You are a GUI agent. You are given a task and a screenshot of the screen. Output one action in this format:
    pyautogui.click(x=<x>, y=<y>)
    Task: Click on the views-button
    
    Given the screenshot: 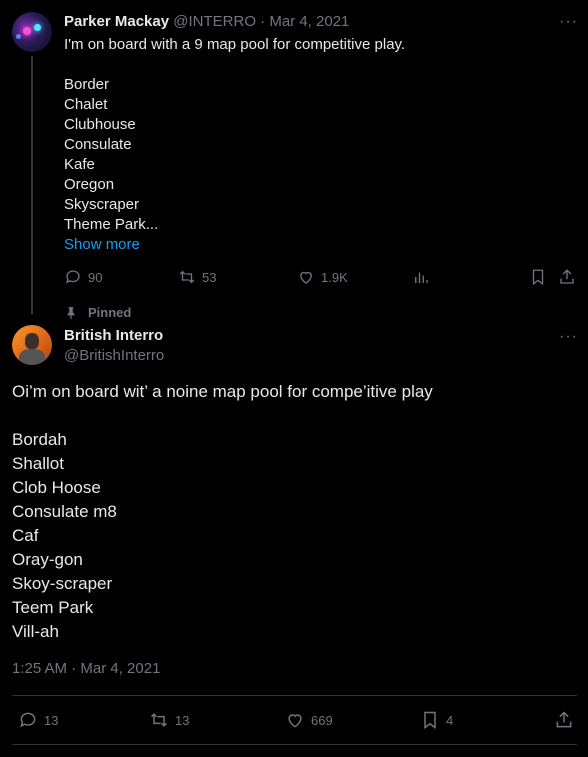 What is the action you would take?
    pyautogui.click(x=421, y=277)
    